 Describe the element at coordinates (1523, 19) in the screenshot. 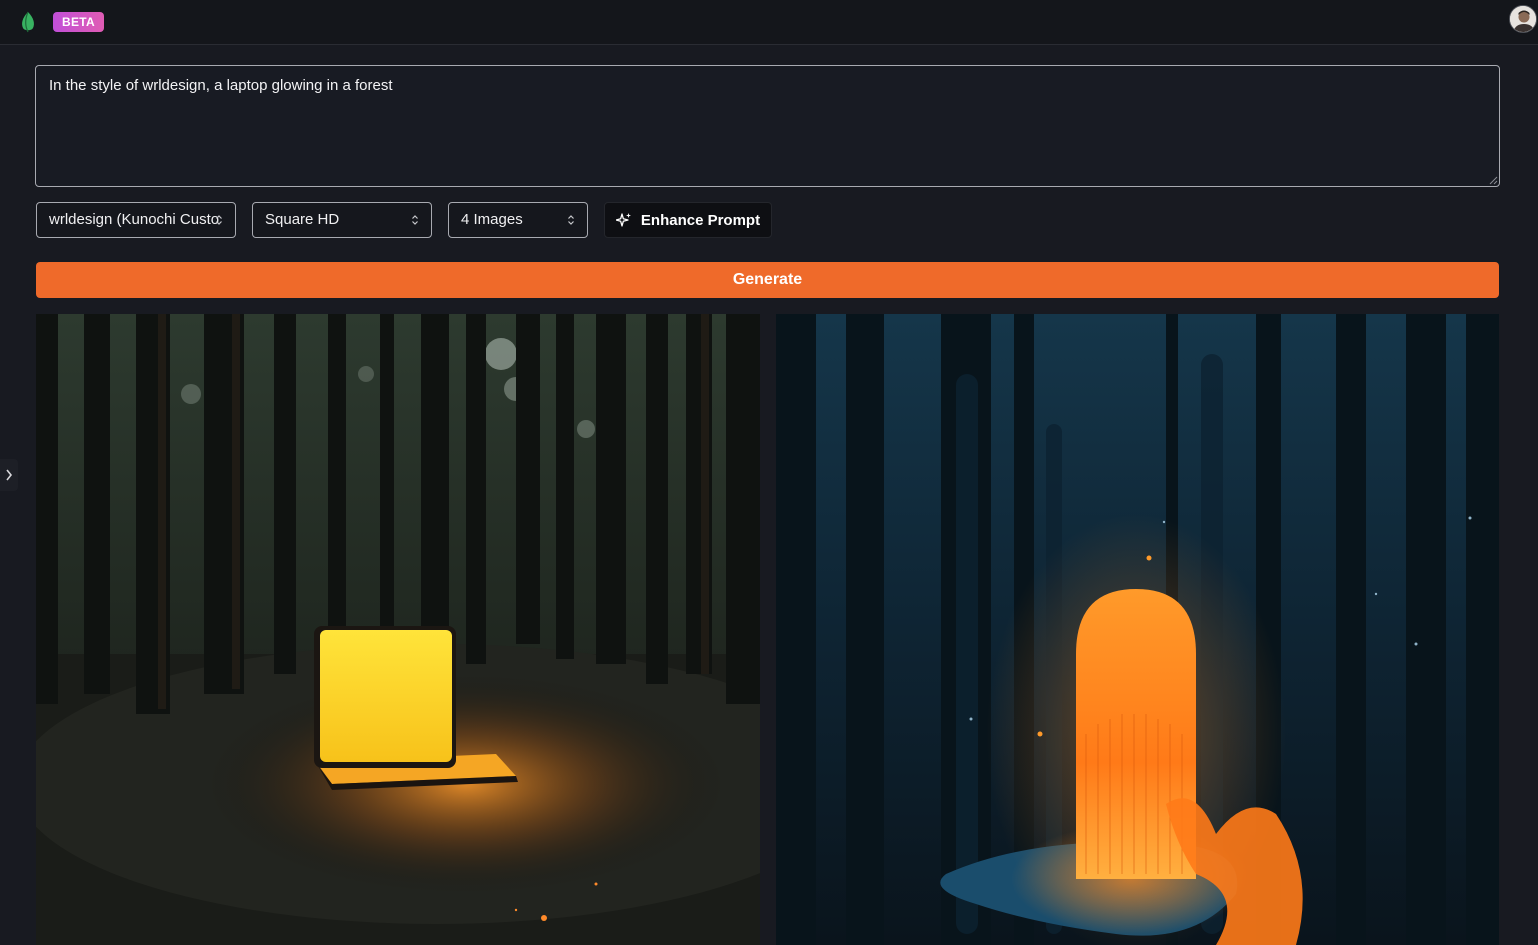

I see `user-avatar-icon` at that location.